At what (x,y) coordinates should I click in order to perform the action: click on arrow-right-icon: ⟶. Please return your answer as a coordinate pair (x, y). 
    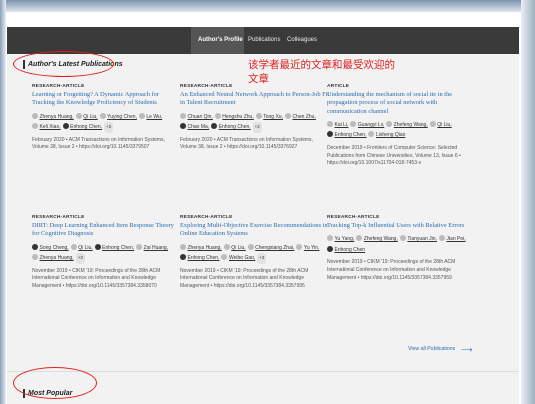
    Looking at the image, I should click on (466, 349).